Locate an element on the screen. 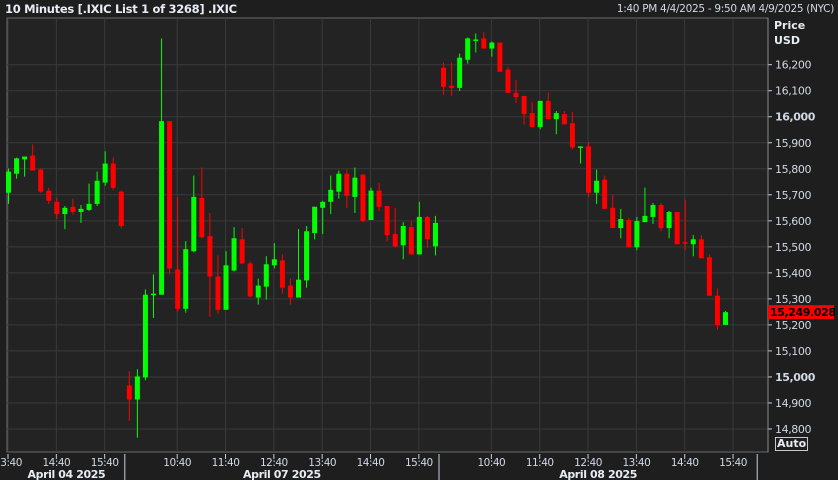  last-price-label: 15,249.028 is located at coordinates (803, 312).